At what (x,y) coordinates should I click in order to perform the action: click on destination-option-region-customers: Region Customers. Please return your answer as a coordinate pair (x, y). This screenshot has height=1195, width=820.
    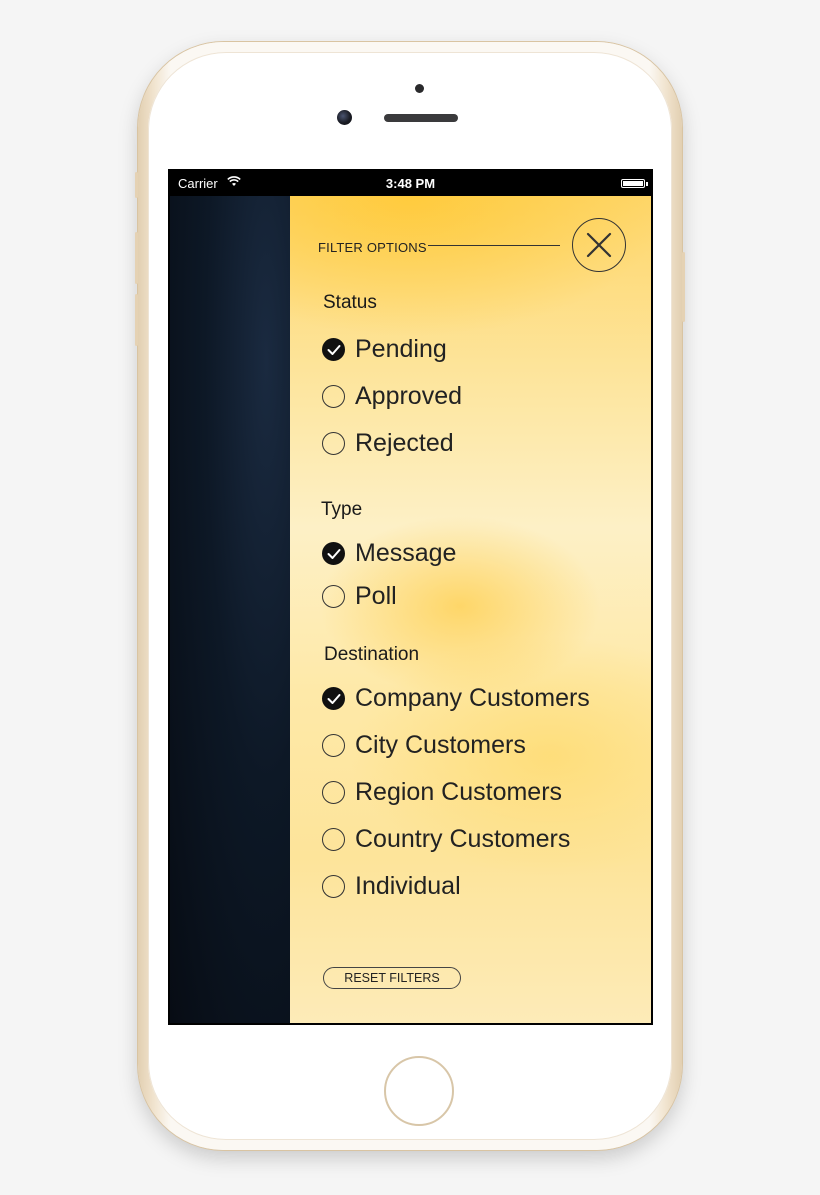
    Looking at the image, I should click on (442, 792).